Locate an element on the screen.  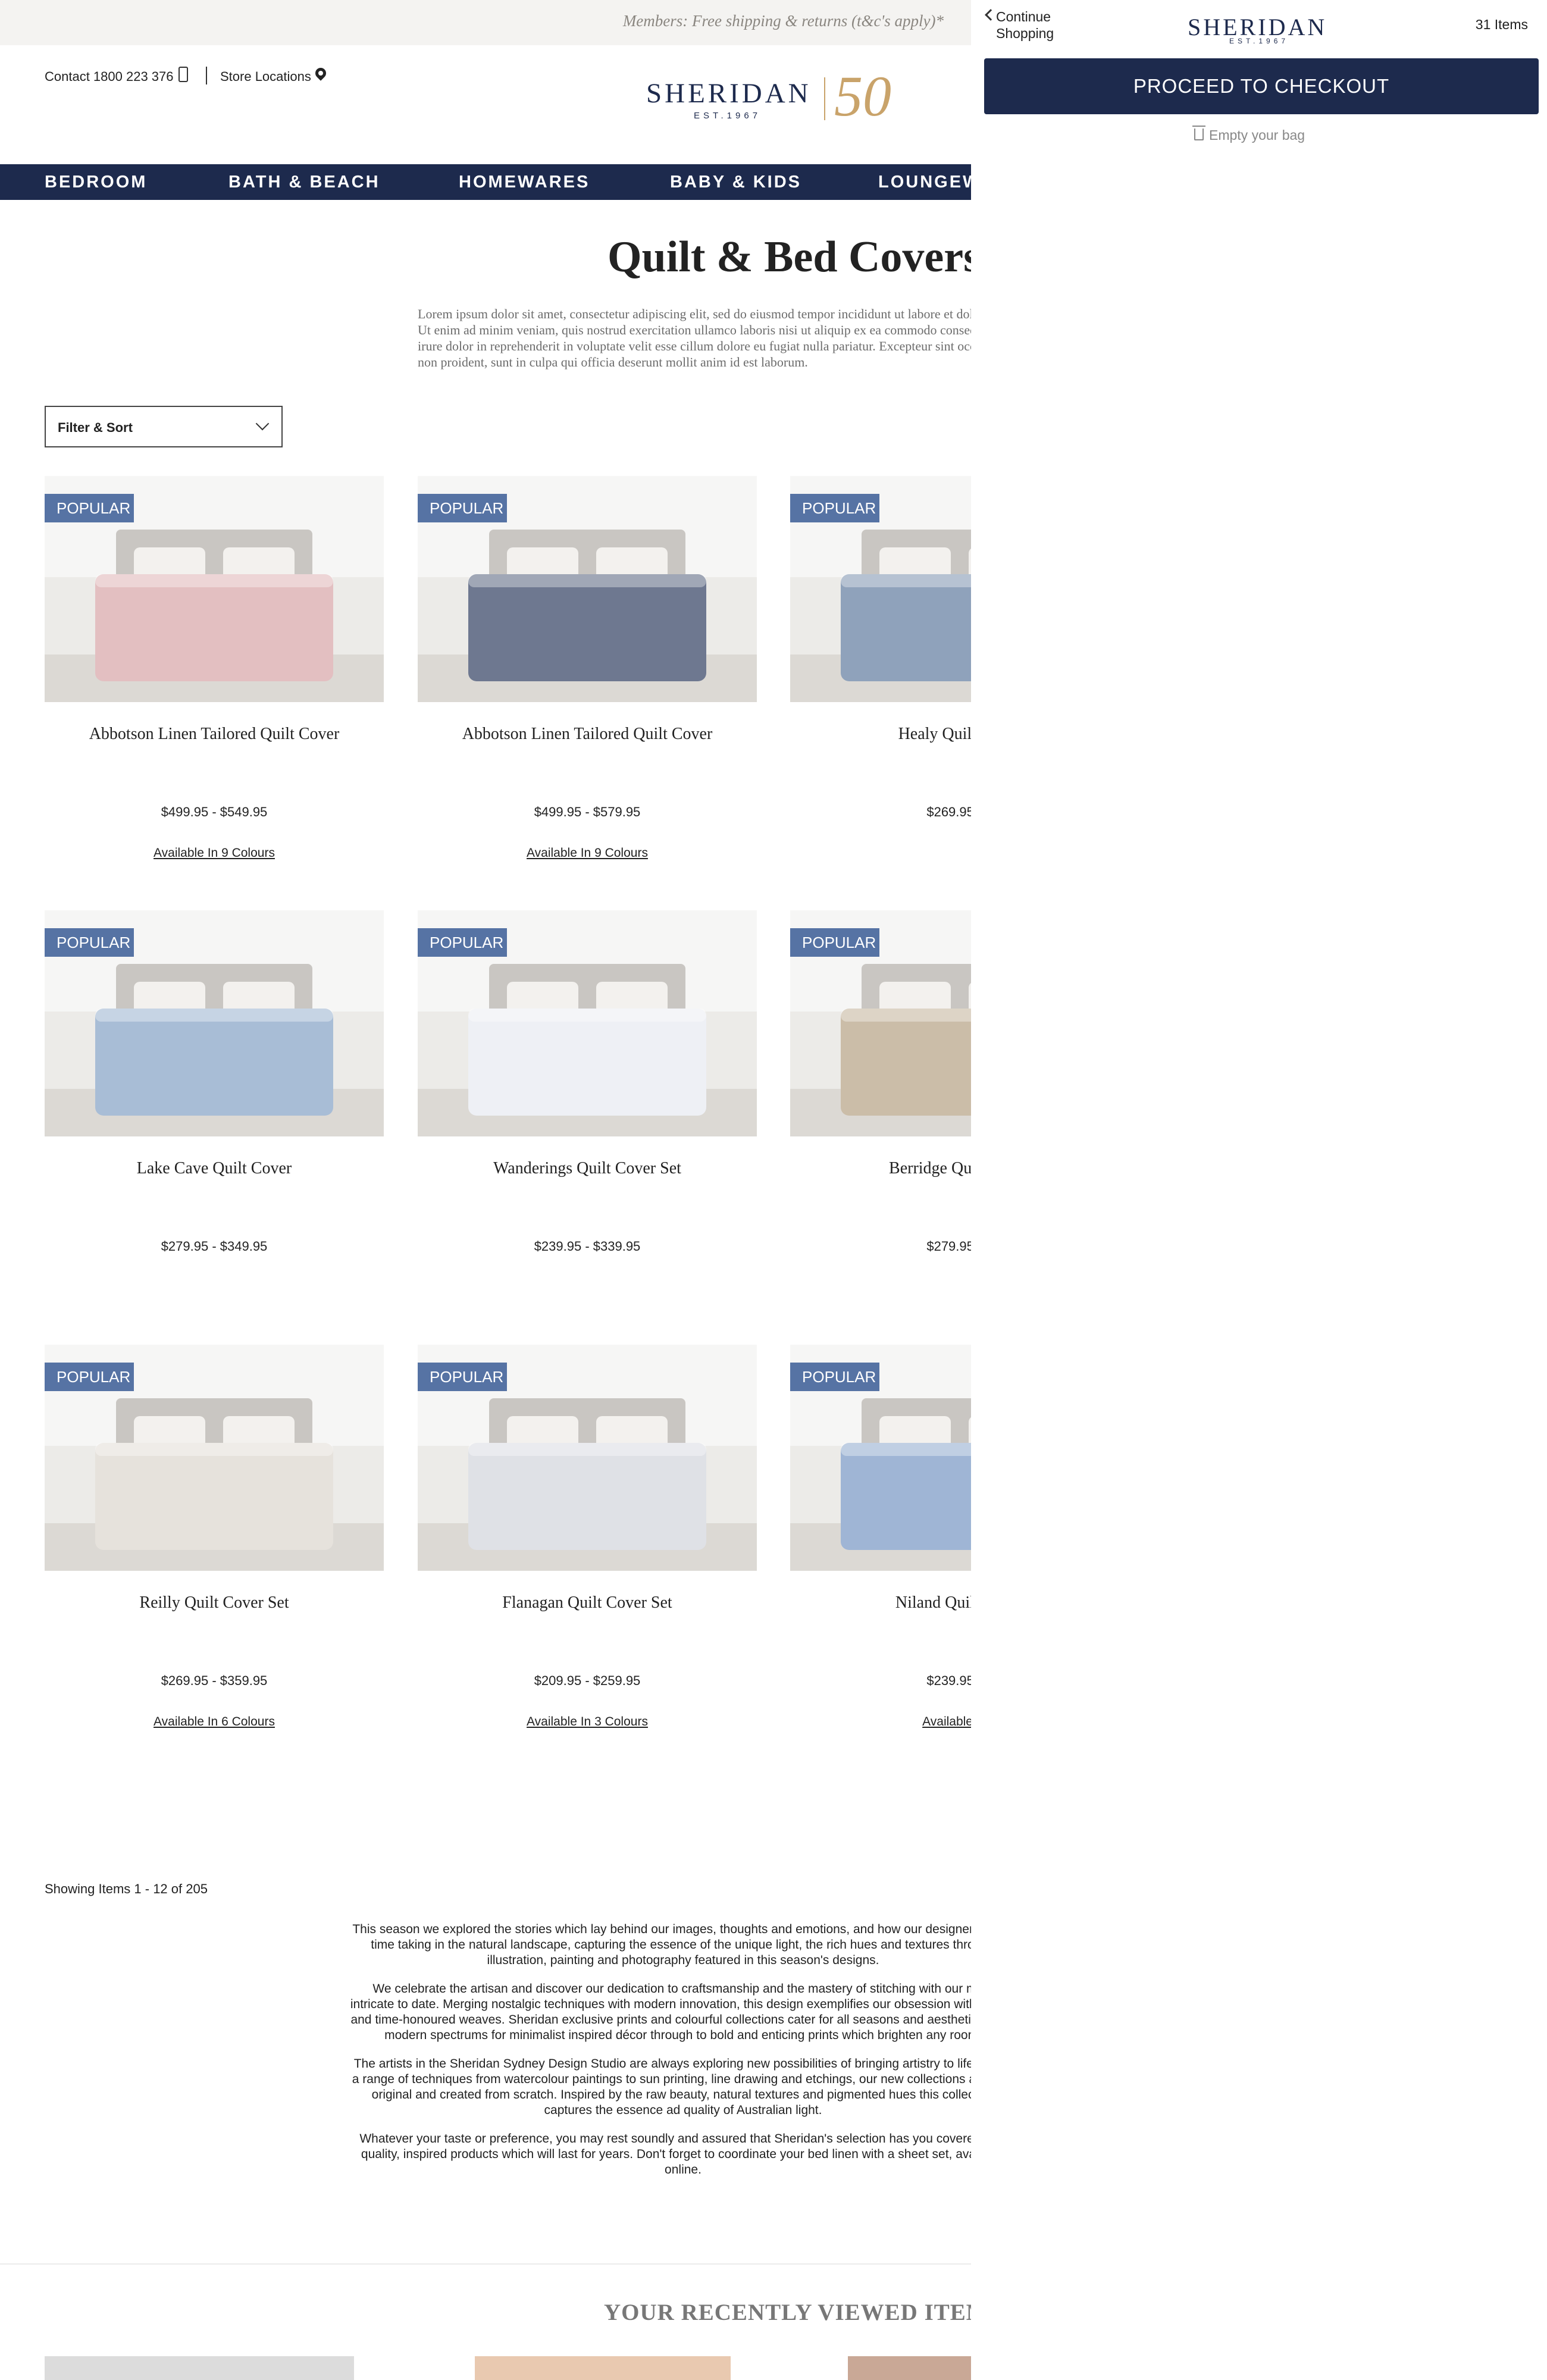
product-card: POPULAR Berridge Quilt Cover $279.95 - $ is located at coordinates (880, 1118).